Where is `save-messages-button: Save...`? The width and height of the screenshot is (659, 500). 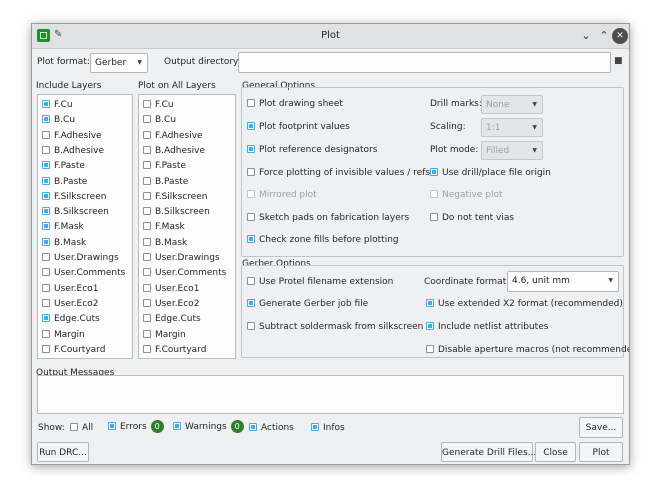 save-messages-button: Save... is located at coordinates (601, 427).